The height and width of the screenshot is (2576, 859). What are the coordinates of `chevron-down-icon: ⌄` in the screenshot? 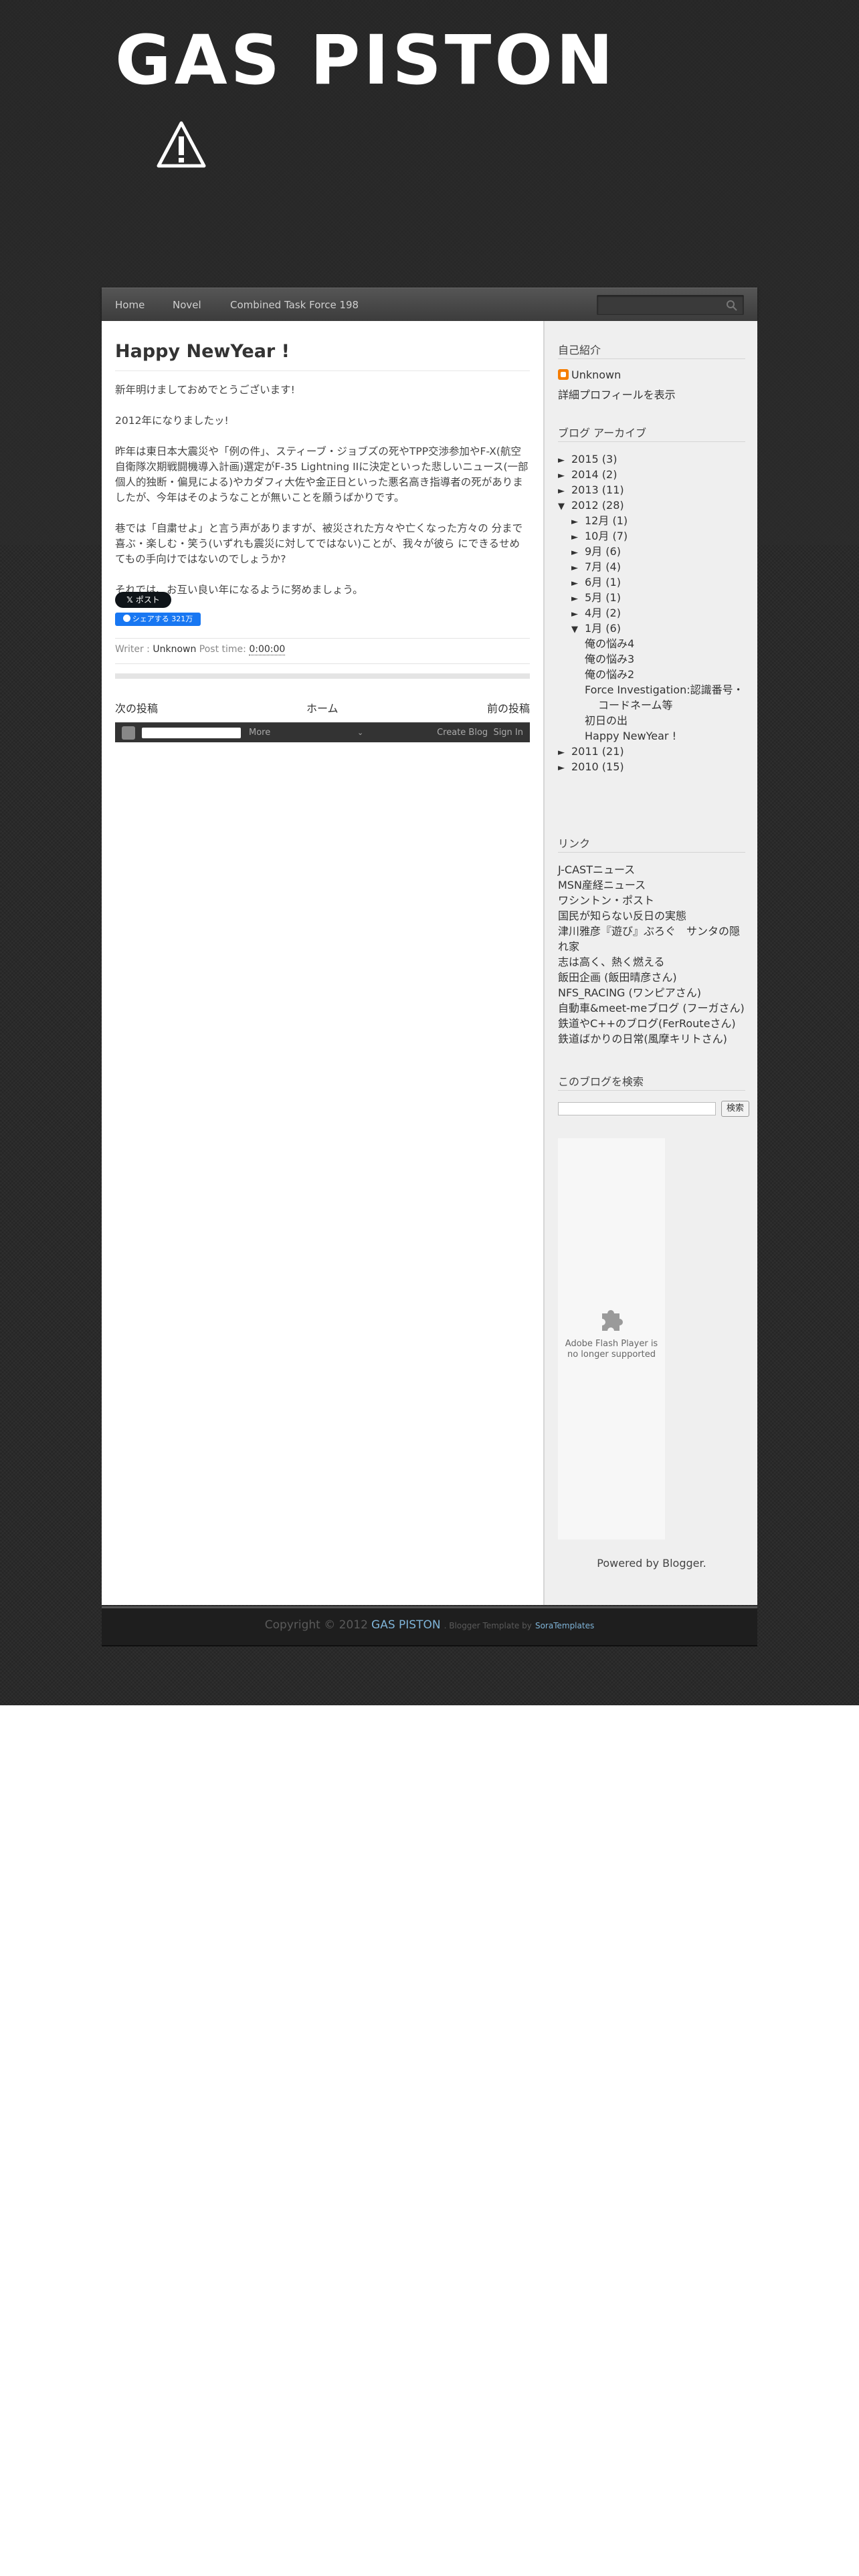 It's located at (360, 733).